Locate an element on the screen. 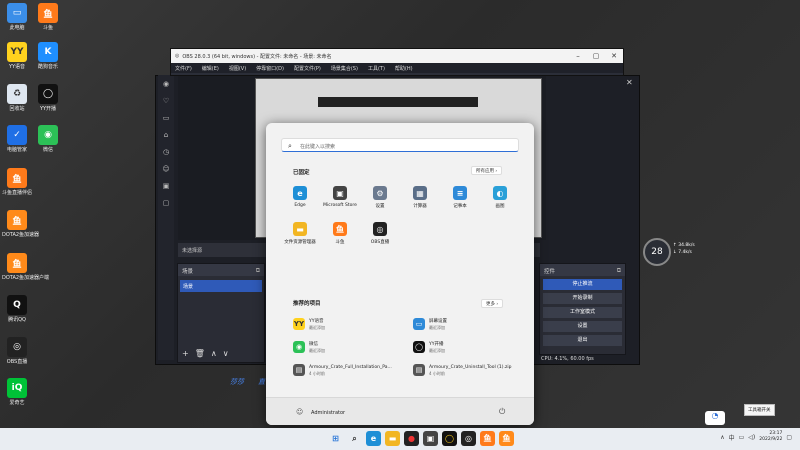  desktop-icon: ♻ 回收站 is located at coordinates (17, 98).